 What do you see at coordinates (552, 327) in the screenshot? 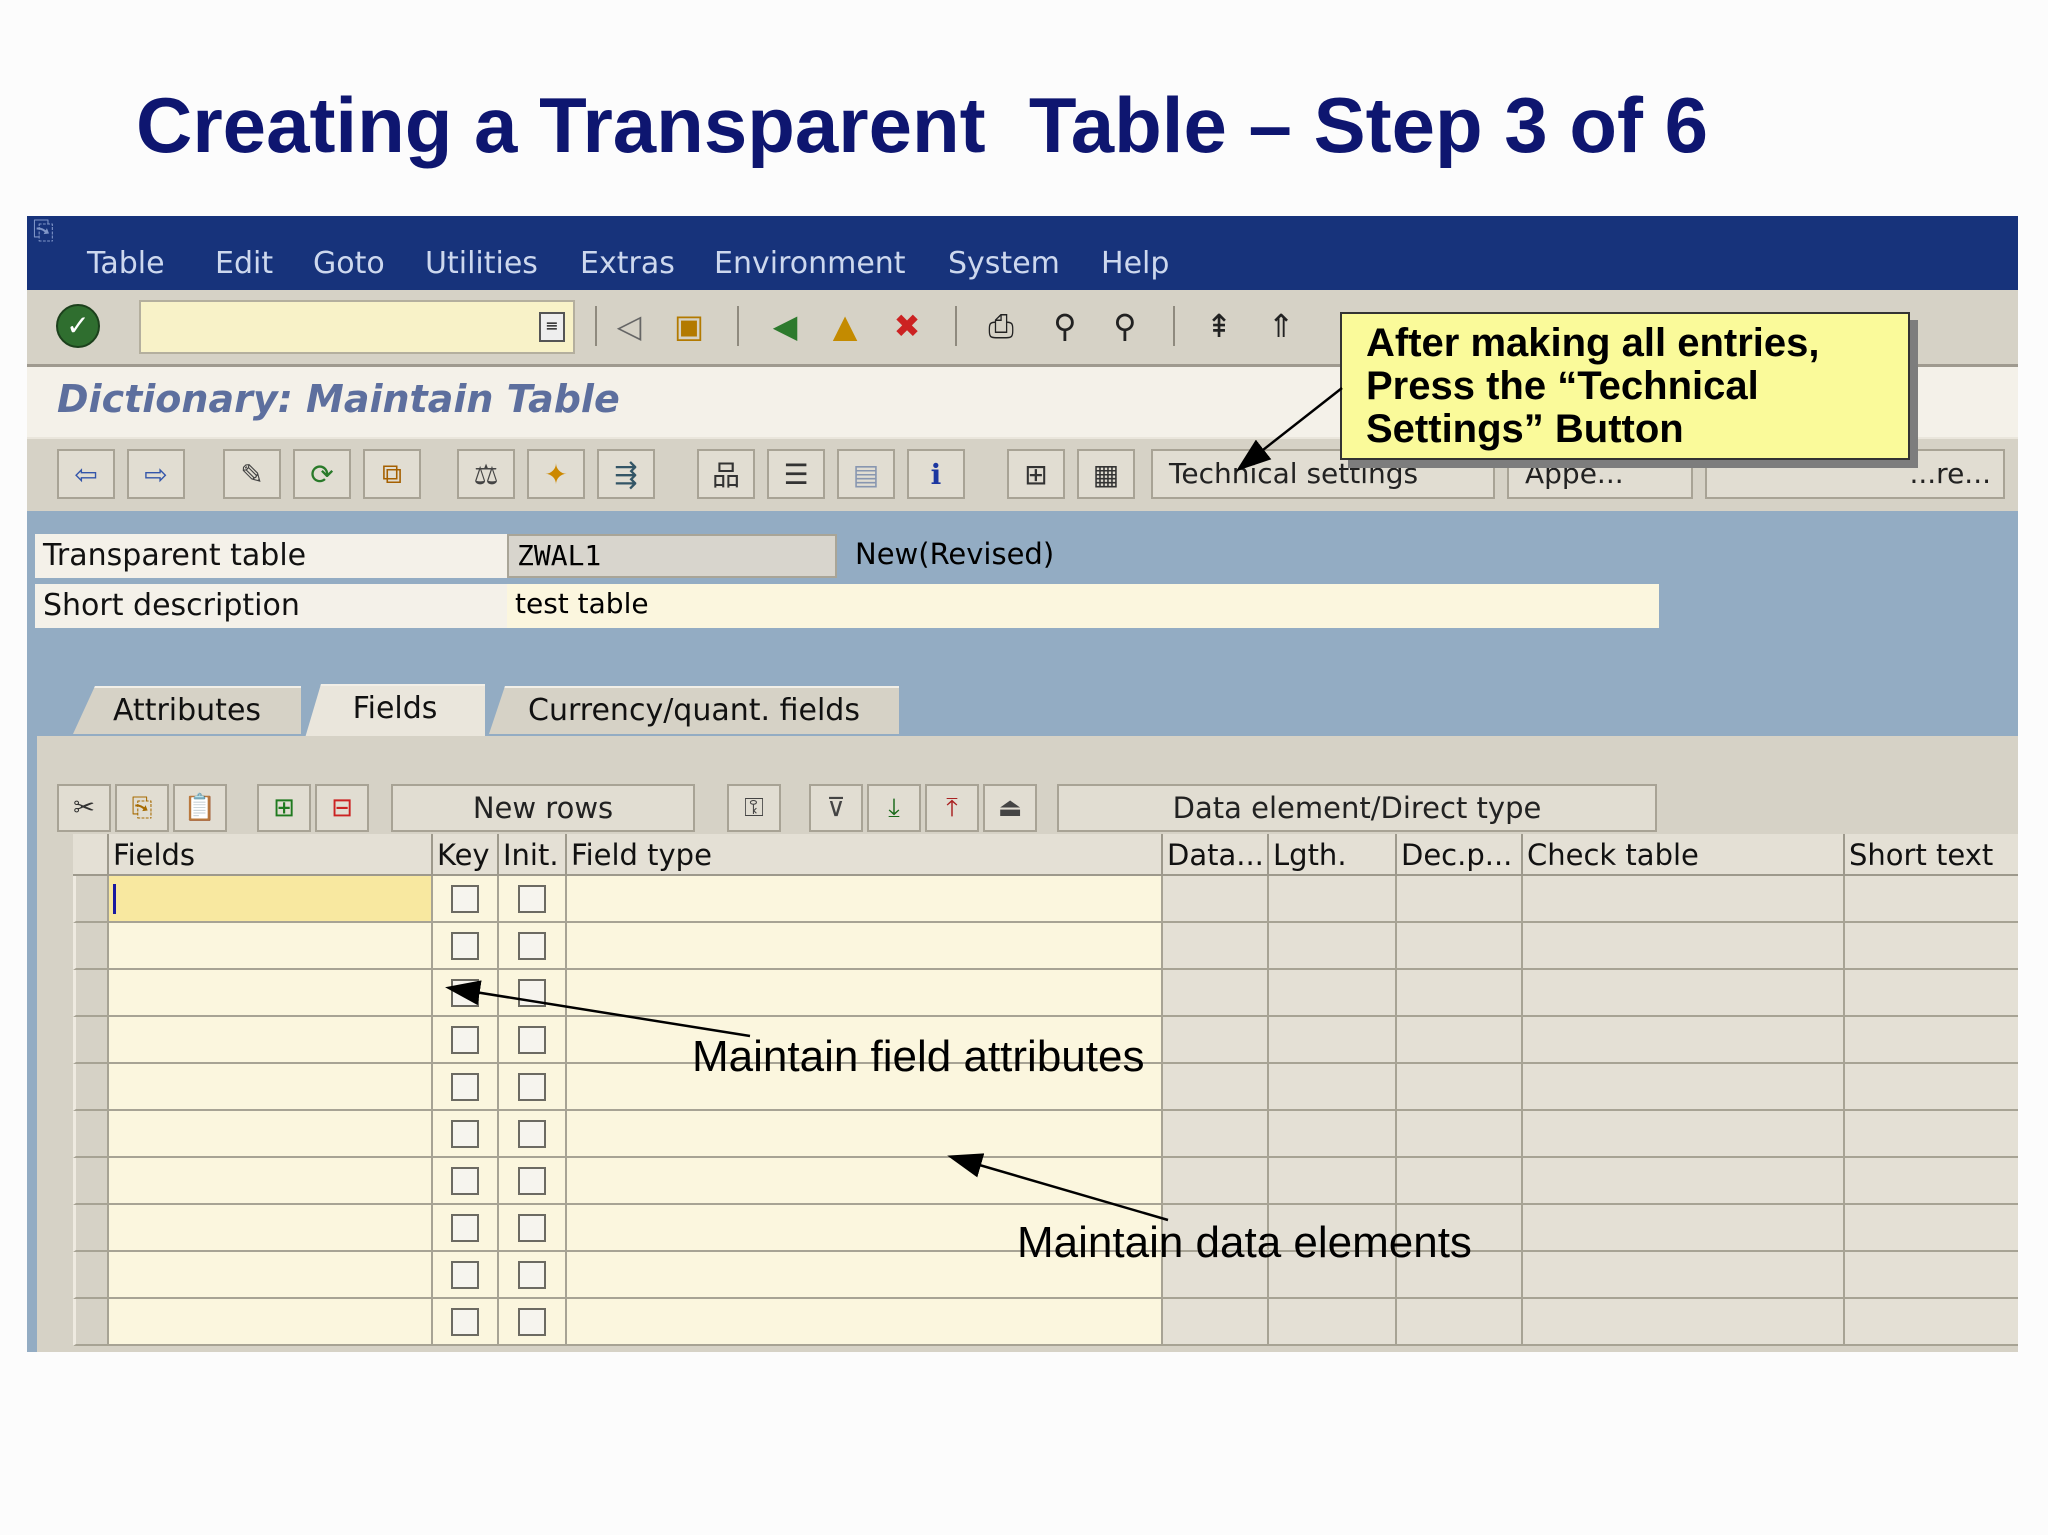
I see `command-history-icon: ≡` at bounding box center [552, 327].